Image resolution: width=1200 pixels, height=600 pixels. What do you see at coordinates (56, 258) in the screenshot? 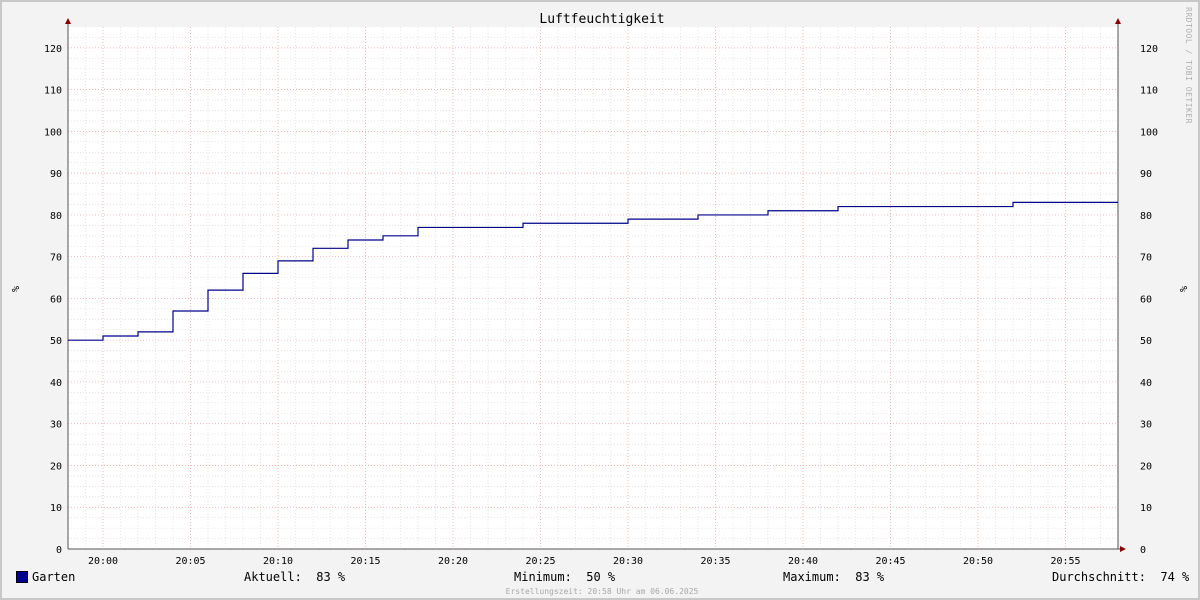
I see `y-tick-label-left: 70` at bounding box center [56, 258].